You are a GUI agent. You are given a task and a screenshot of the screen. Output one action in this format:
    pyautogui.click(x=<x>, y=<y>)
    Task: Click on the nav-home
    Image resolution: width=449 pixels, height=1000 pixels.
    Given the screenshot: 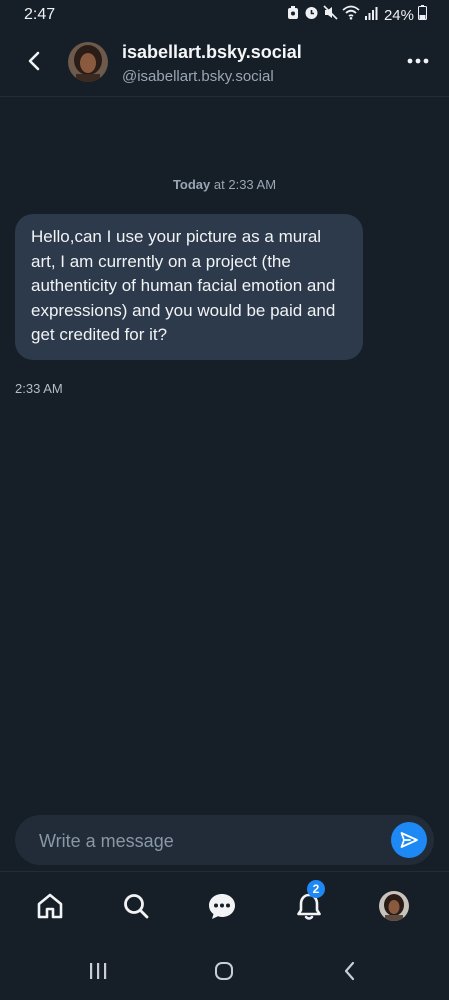 What is the action you would take?
    pyautogui.click(x=50, y=906)
    